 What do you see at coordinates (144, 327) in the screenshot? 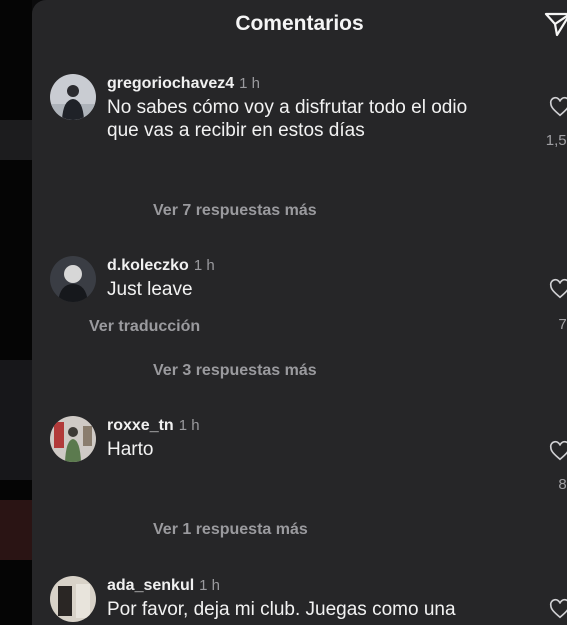
I see `translate-link: Ver traducción` at bounding box center [144, 327].